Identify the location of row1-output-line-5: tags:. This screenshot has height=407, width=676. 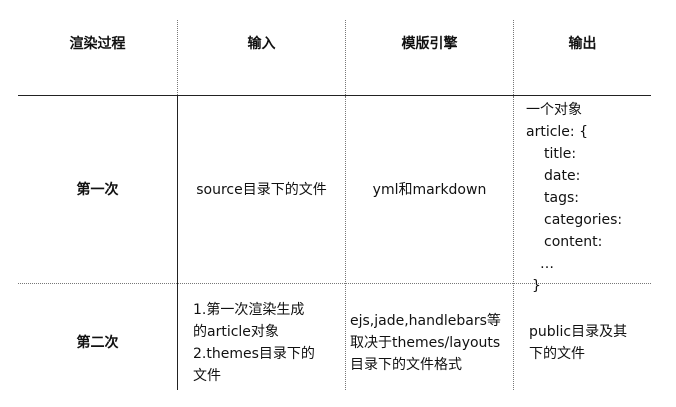
(561, 198).